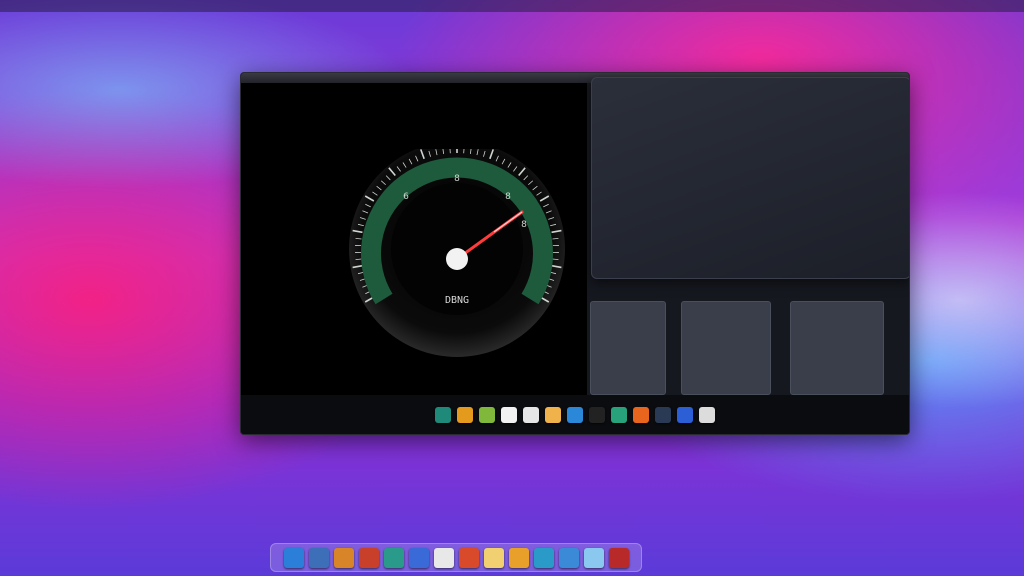  What do you see at coordinates (443, 557) in the screenshot?
I see `app-icon-g` at bounding box center [443, 557].